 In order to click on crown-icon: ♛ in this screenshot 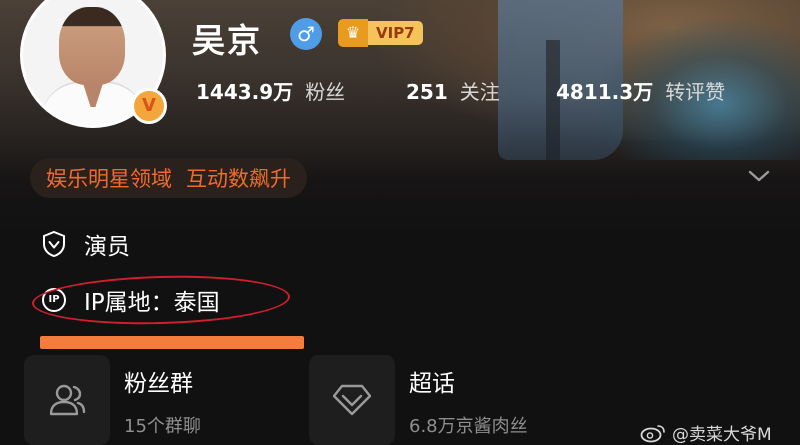, I will do `click(353, 33)`.